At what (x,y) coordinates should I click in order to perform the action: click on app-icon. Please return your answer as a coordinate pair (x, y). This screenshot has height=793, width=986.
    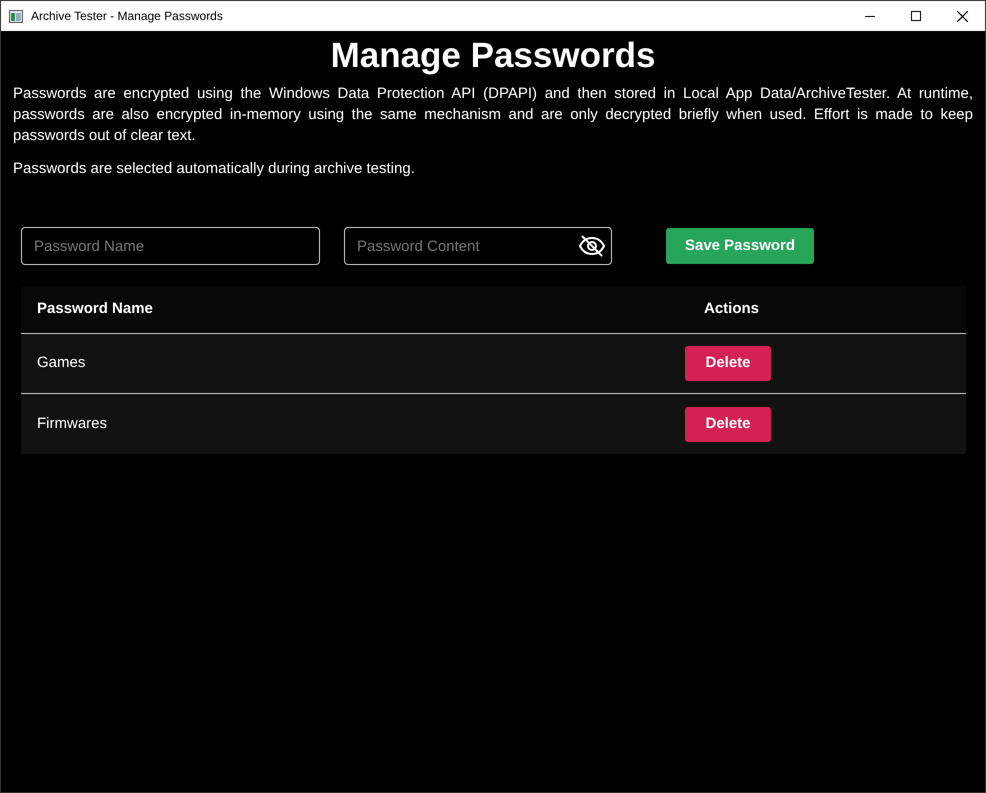
    Looking at the image, I should click on (16, 16).